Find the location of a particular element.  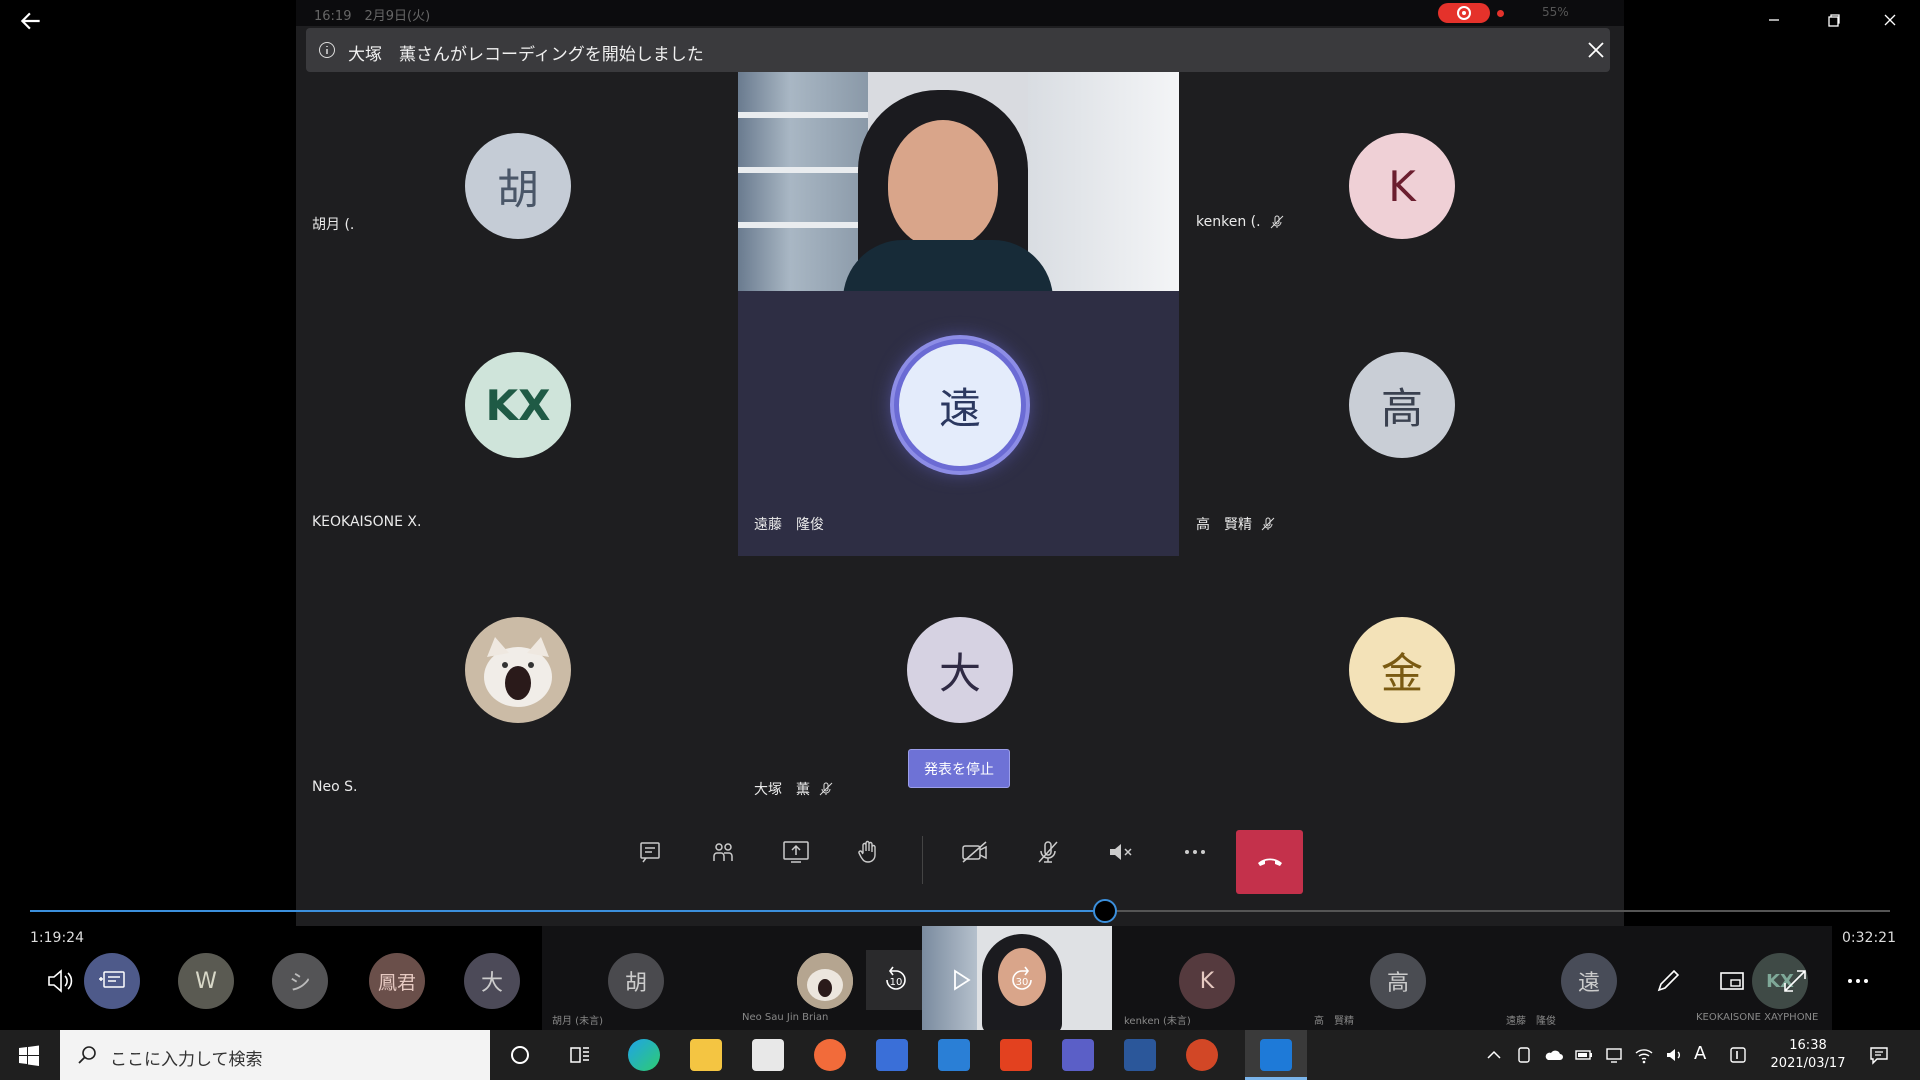

device-icon is located at coordinates (1524, 1055).